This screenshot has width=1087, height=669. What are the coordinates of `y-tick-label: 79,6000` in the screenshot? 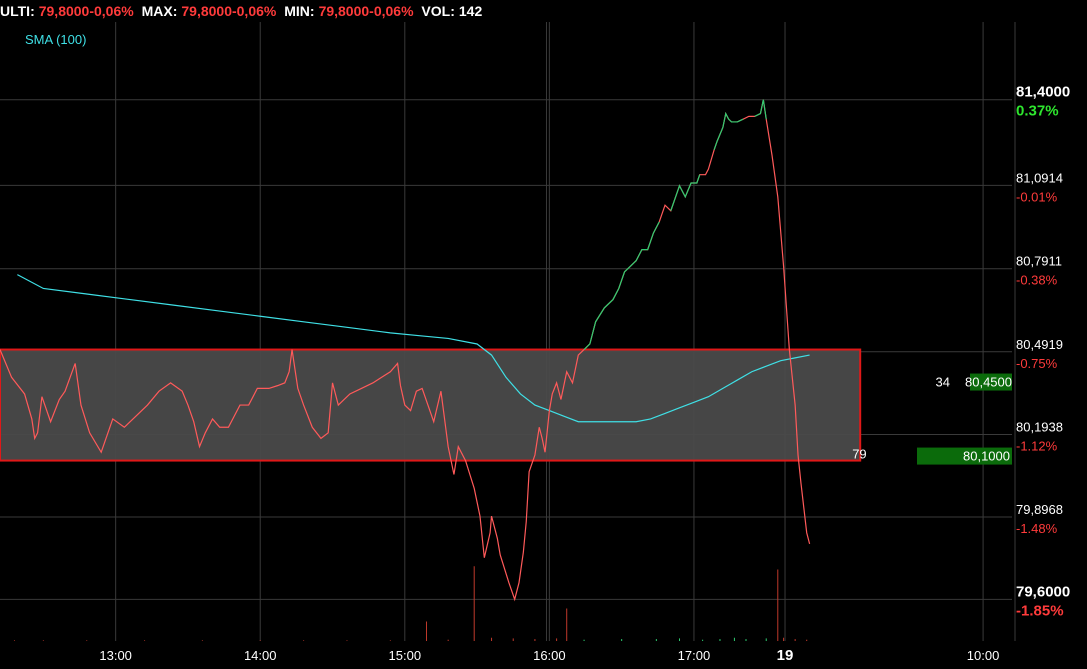 It's located at (1043, 591).